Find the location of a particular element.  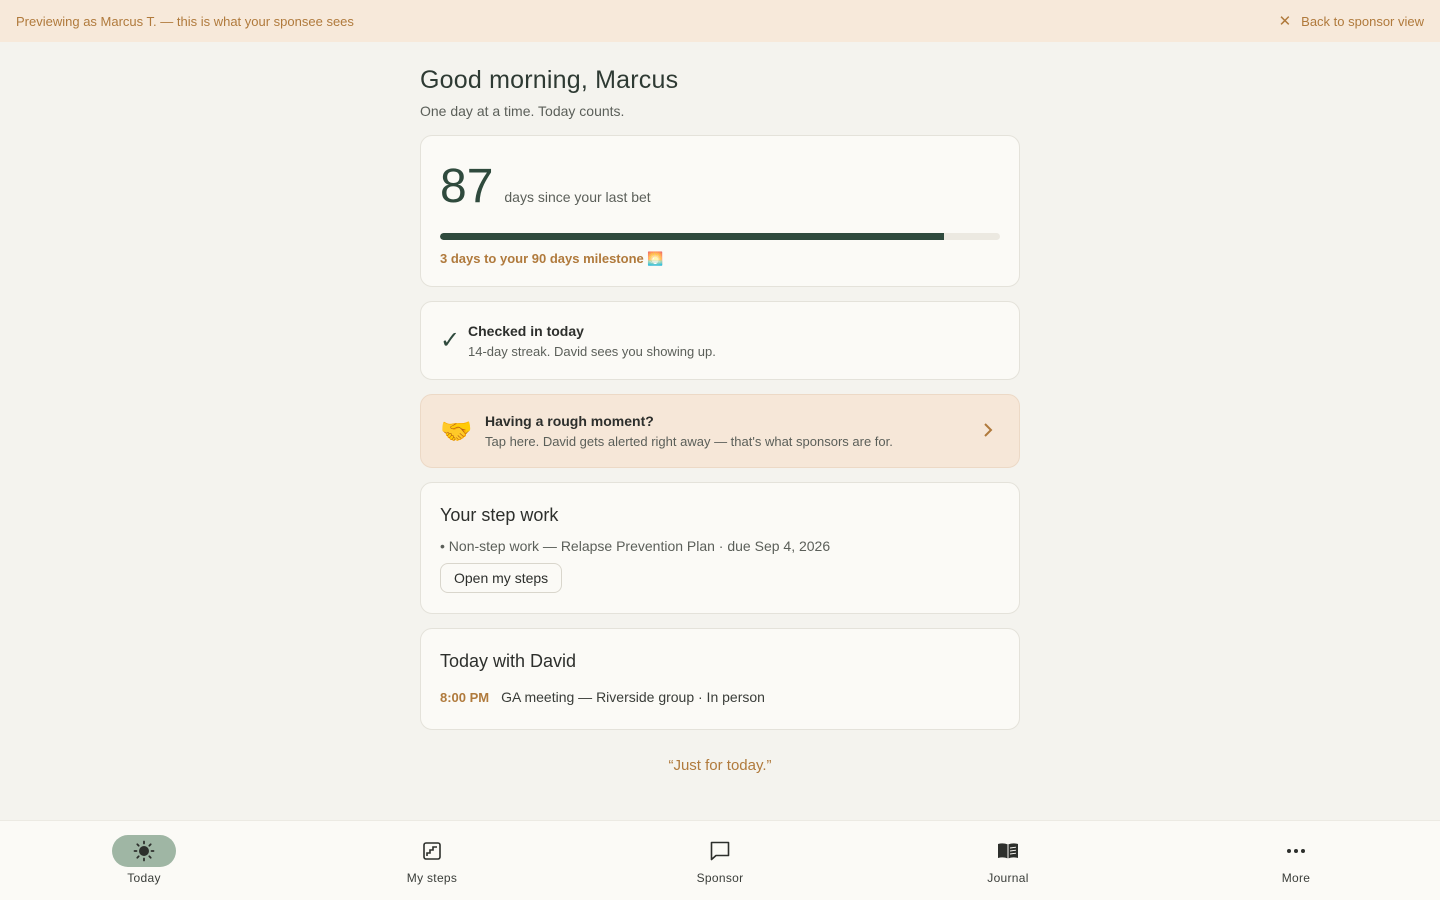

nav-item-sponsor: Sponsor is located at coordinates (720, 860).